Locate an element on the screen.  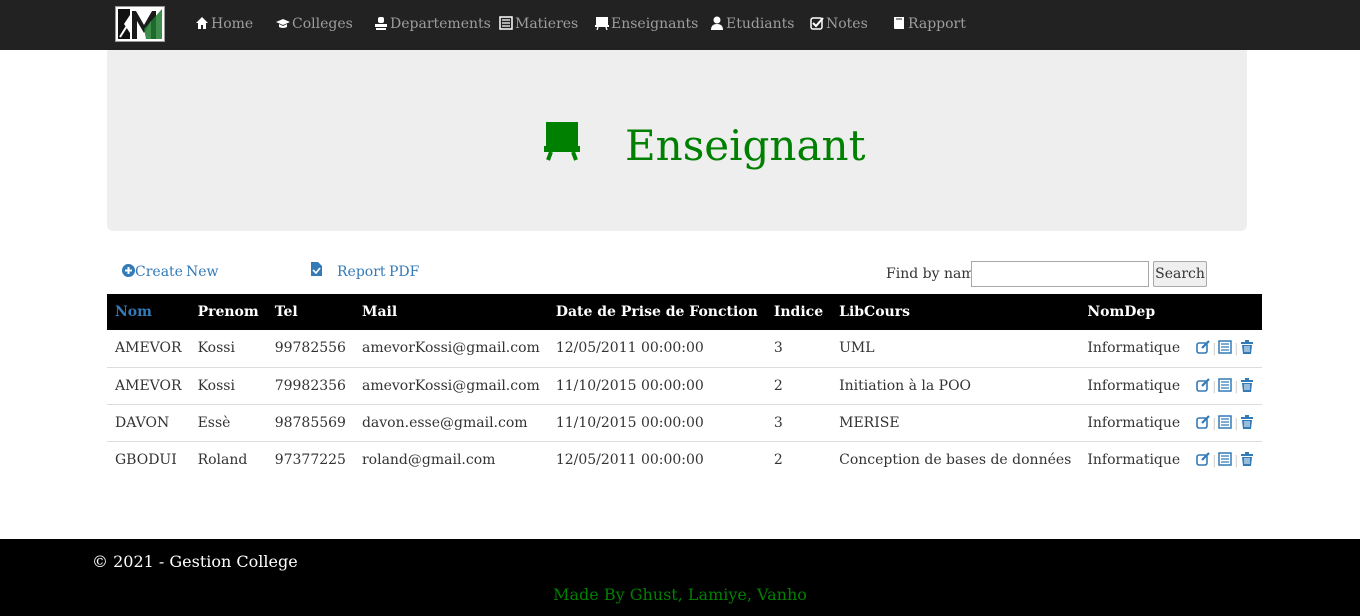
check-icon is located at coordinates (817, 23).